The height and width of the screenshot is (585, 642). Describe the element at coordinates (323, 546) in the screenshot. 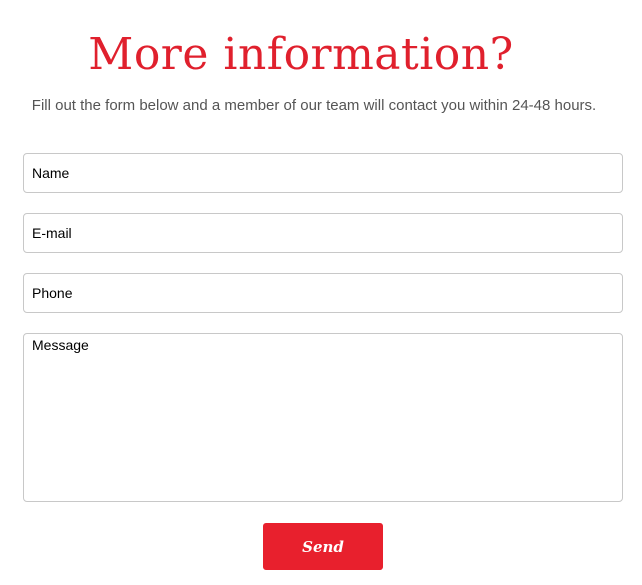

I see `send-button: Send` at that location.